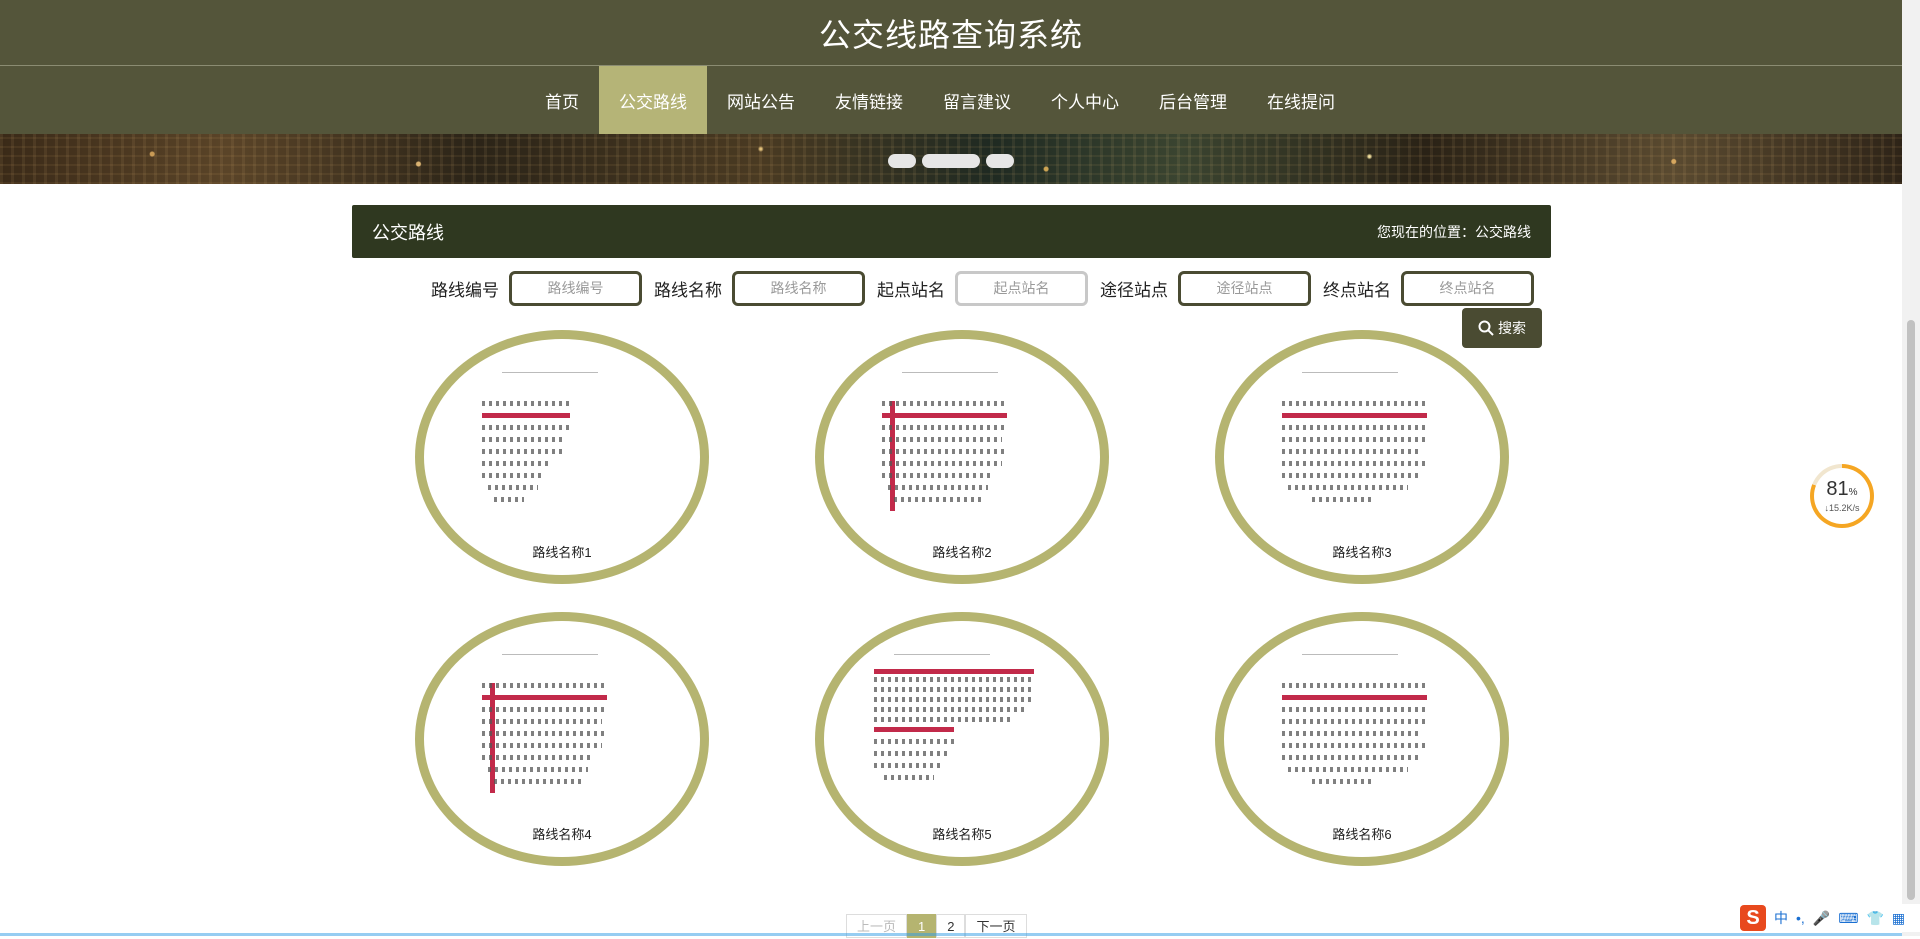 The width and height of the screenshot is (1920, 939). What do you see at coordinates (1193, 100) in the screenshot?
I see `nav-item-admin: 后台管理` at bounding box center [1193, 100].